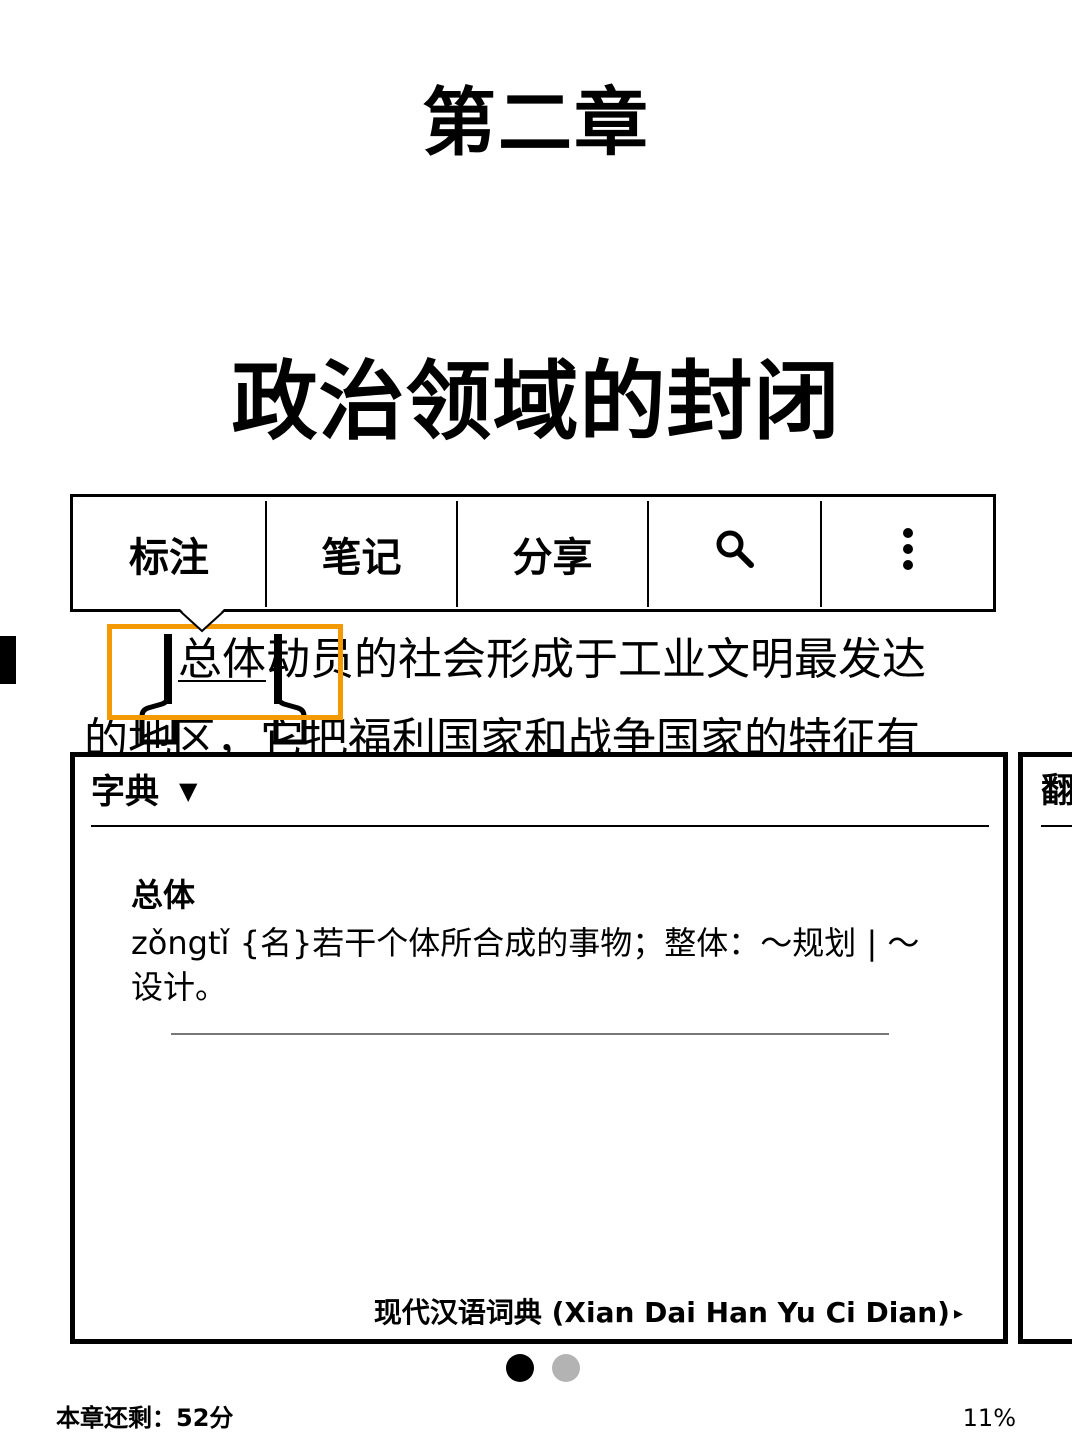  Describe the element at coordinates (530, 1034) in the screenshot. I see `dictionary-separator` at that location.